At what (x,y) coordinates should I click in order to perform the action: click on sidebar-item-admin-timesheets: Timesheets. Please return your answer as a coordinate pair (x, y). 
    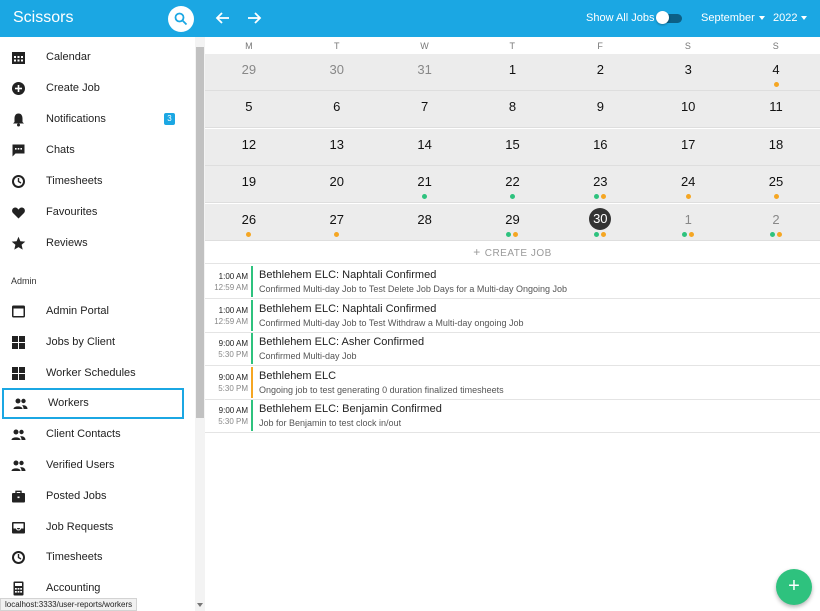
    Looking at the image, I should click on (97, 557).